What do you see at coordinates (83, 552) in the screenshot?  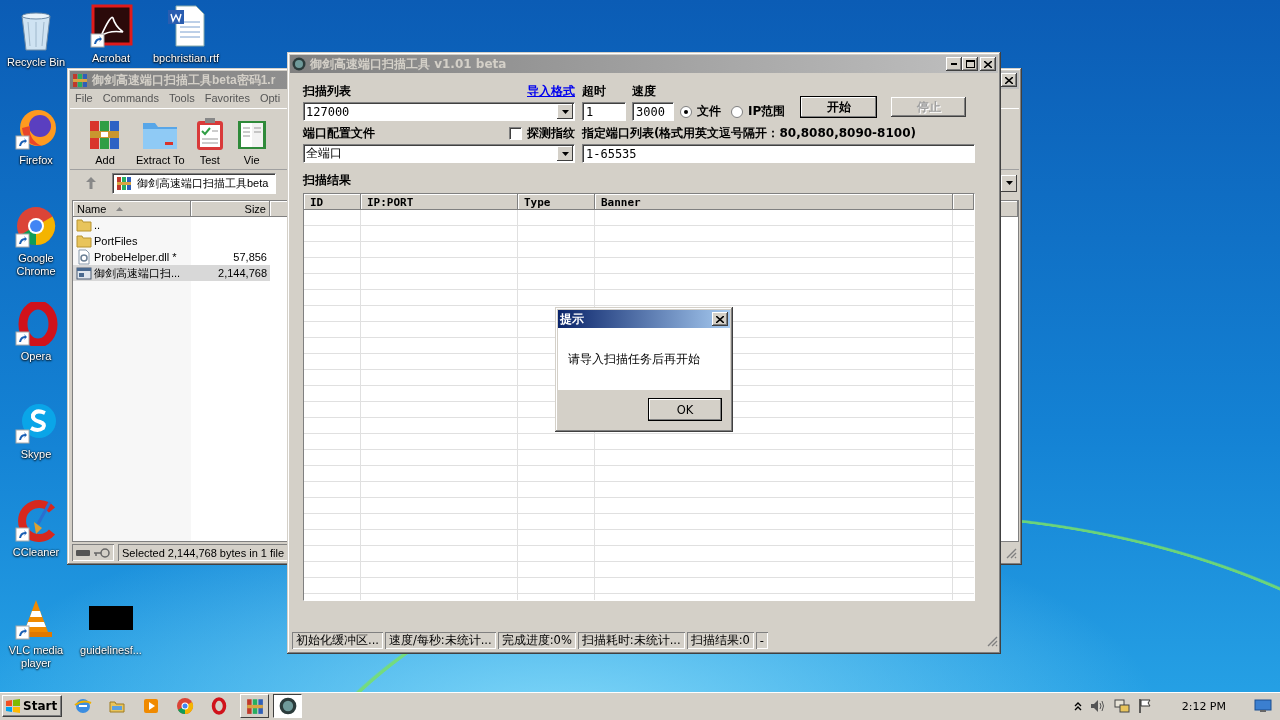 I see `drive-icon` at bounding box center [83, 552].